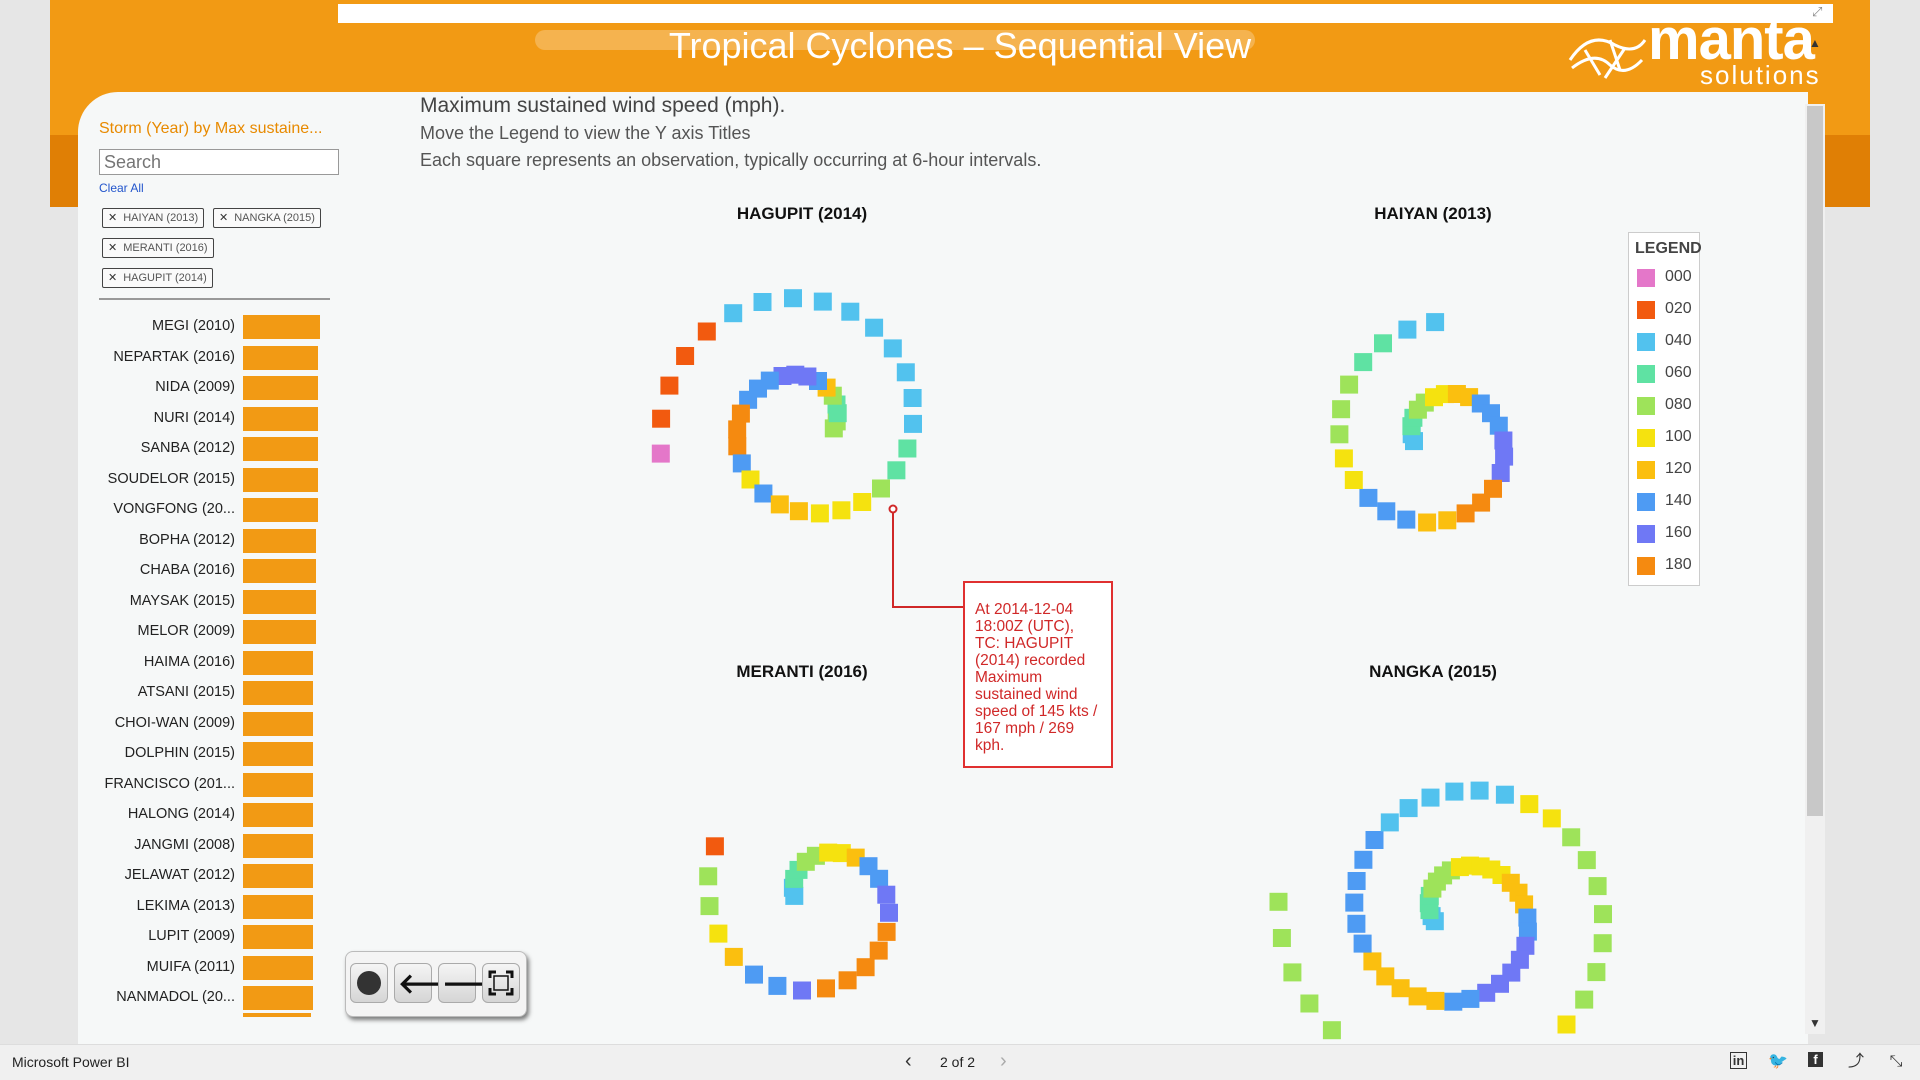 Image resolution: width=1920 pixels, height=1080 pixels. I want to click on twitter-icon: 🐦, so click(1778, 1062).